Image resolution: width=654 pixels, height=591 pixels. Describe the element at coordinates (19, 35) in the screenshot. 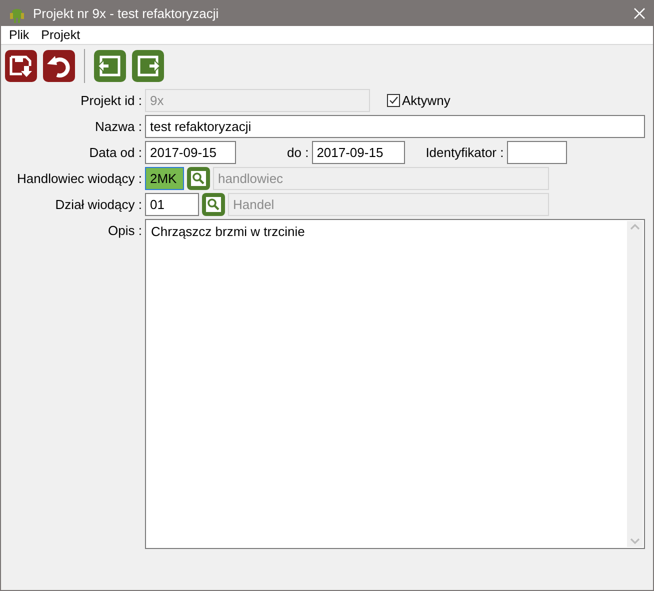

I see `menu-item: Plik` at that location.